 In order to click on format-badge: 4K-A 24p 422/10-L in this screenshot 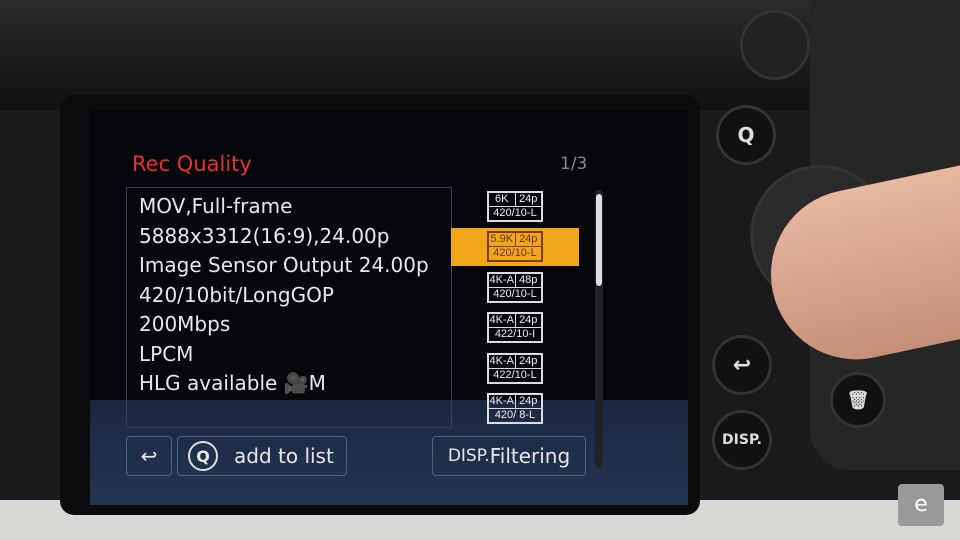, I will do `click(515, 368)`.